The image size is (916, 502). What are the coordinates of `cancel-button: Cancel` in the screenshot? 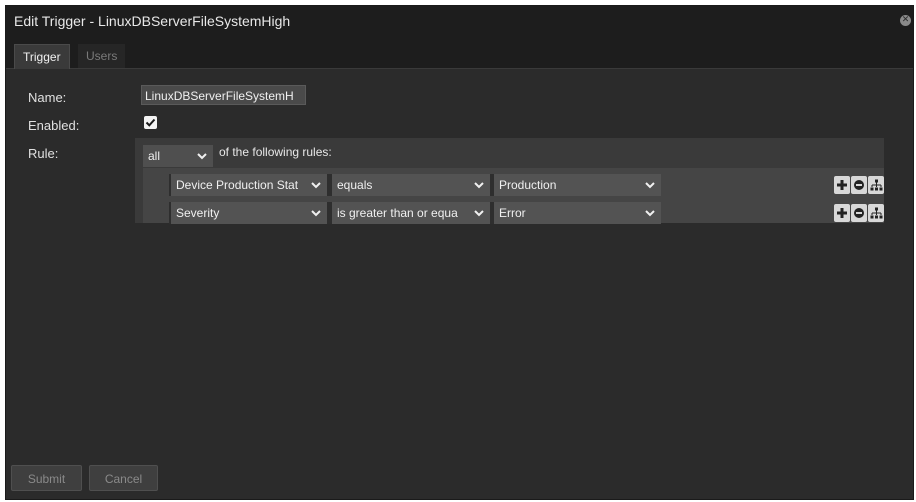 It's located at (123, 478).